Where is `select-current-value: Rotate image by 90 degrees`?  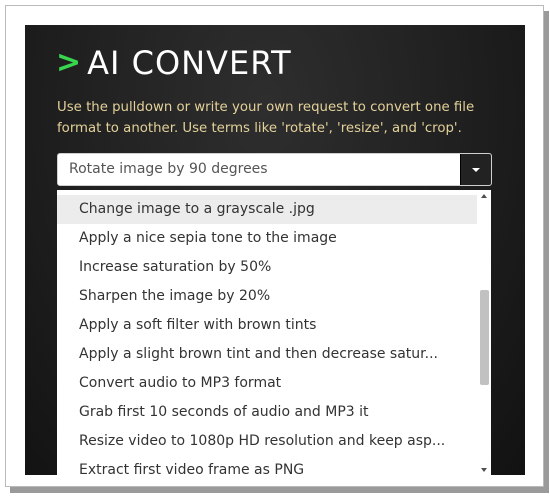
select-current-value: Rotate image by 90 degrees is located at coordinates (168, 169).